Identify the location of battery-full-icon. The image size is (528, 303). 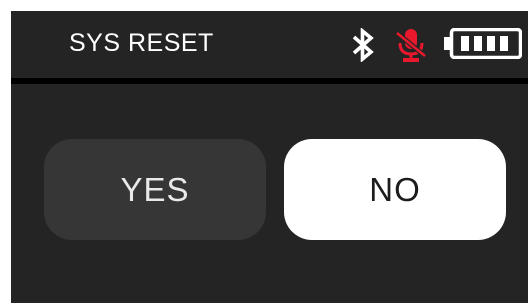
(483, 43).